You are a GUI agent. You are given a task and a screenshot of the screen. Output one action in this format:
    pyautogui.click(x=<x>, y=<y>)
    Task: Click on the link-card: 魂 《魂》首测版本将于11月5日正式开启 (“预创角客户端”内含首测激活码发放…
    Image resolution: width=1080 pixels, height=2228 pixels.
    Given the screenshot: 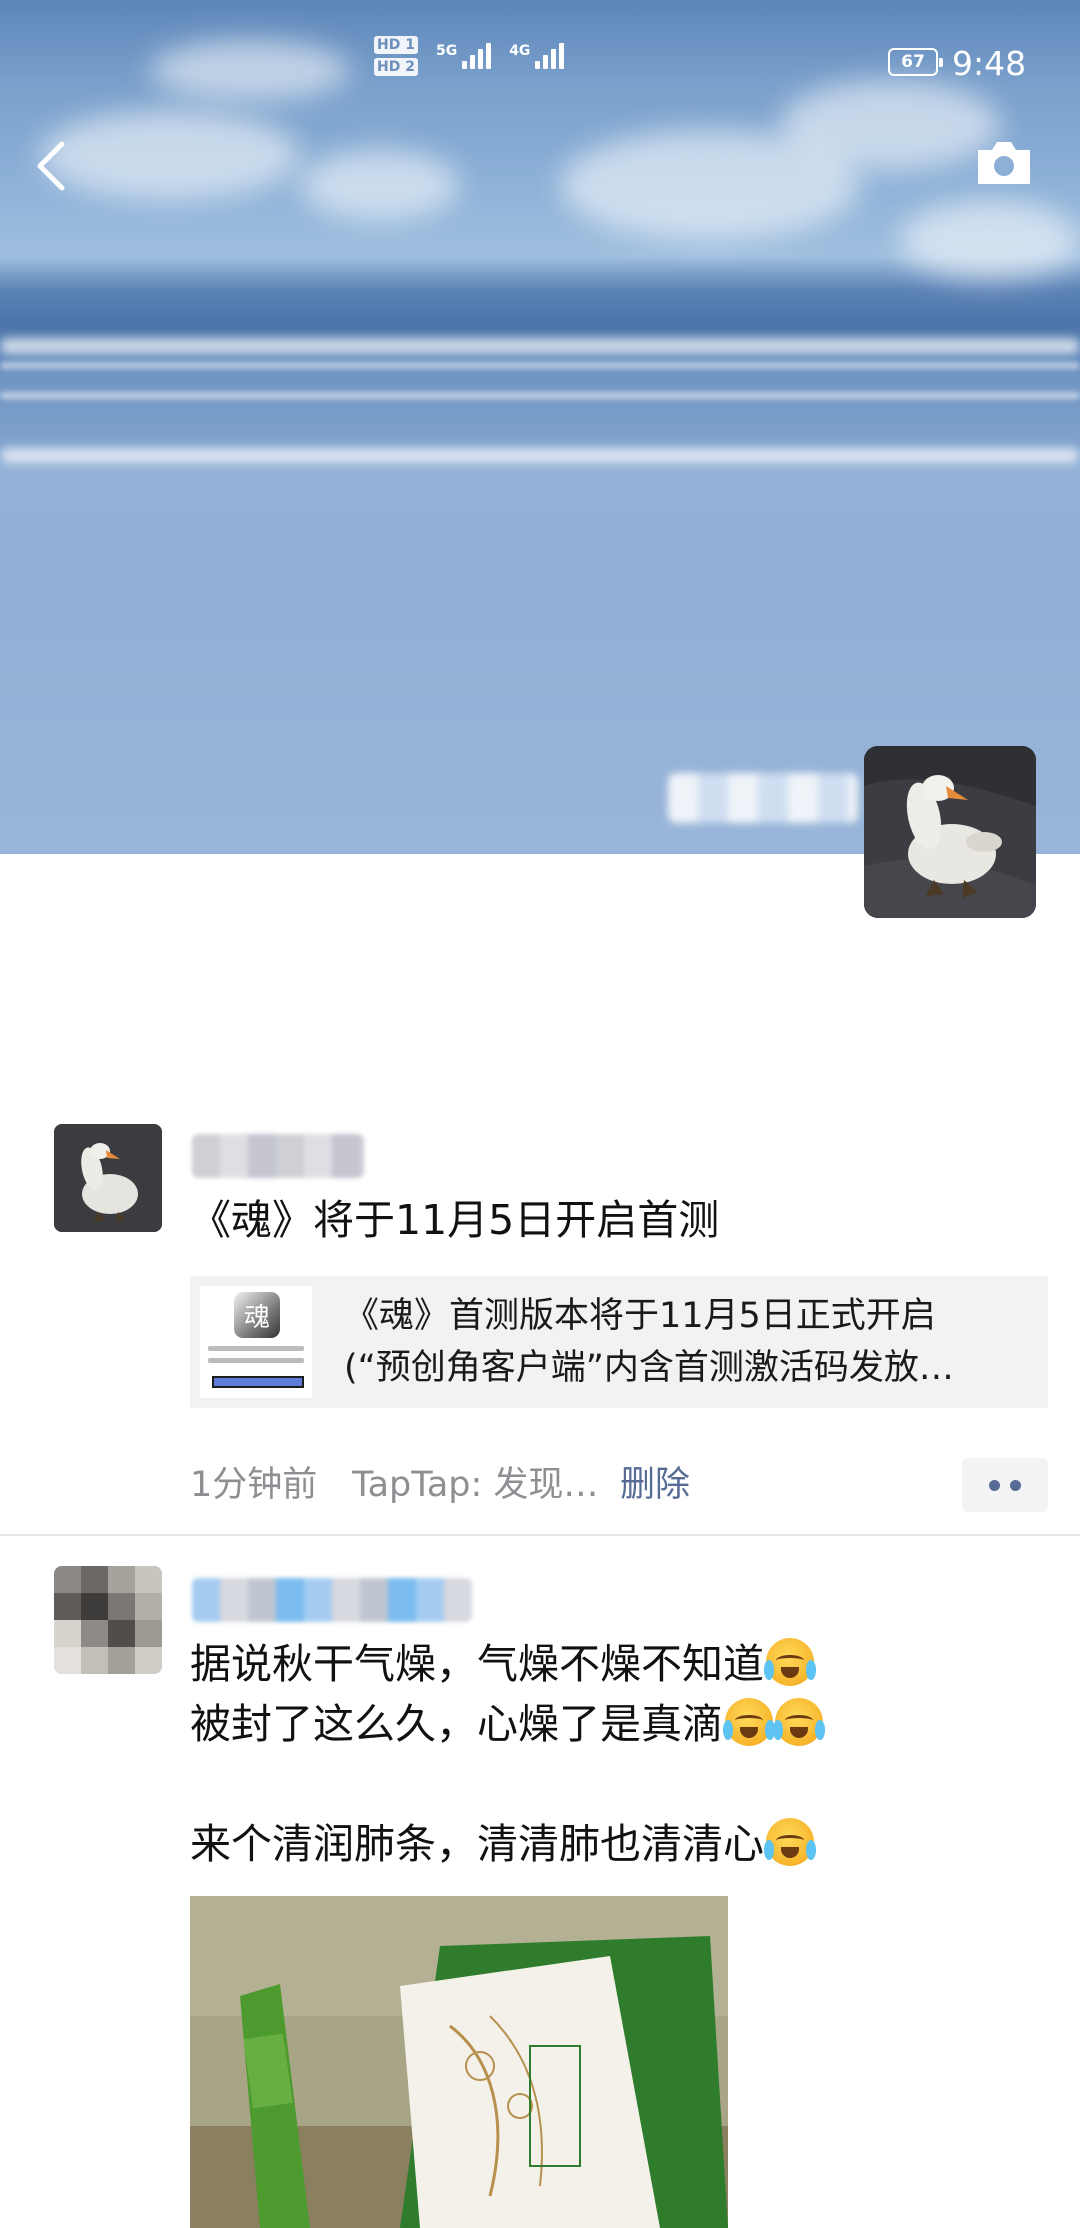 What is the action you would take?
    pyautogui.click(x=619, y=1342)
    